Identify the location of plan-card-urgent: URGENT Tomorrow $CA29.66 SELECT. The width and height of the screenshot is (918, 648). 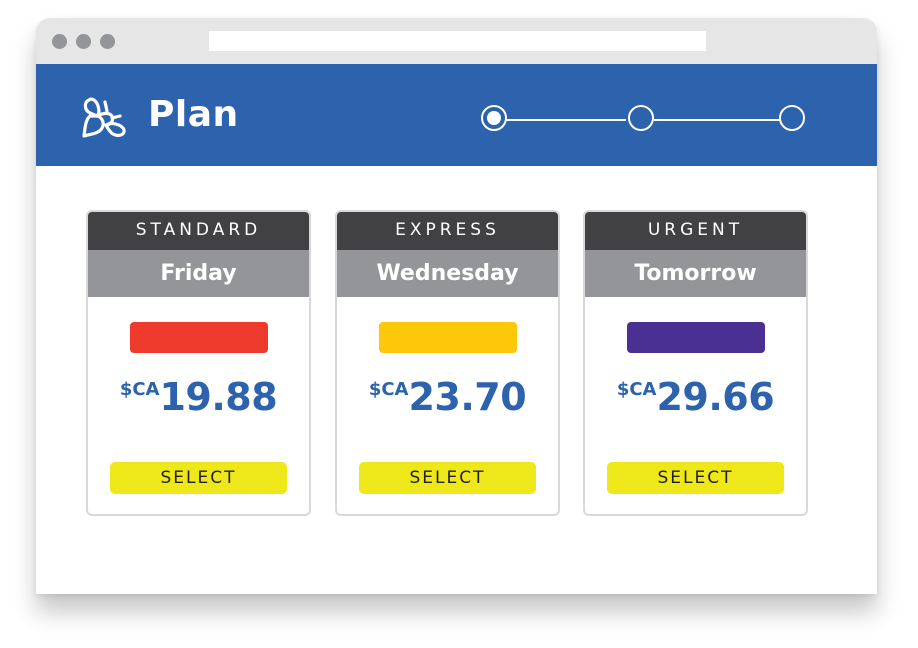
(695, 363).